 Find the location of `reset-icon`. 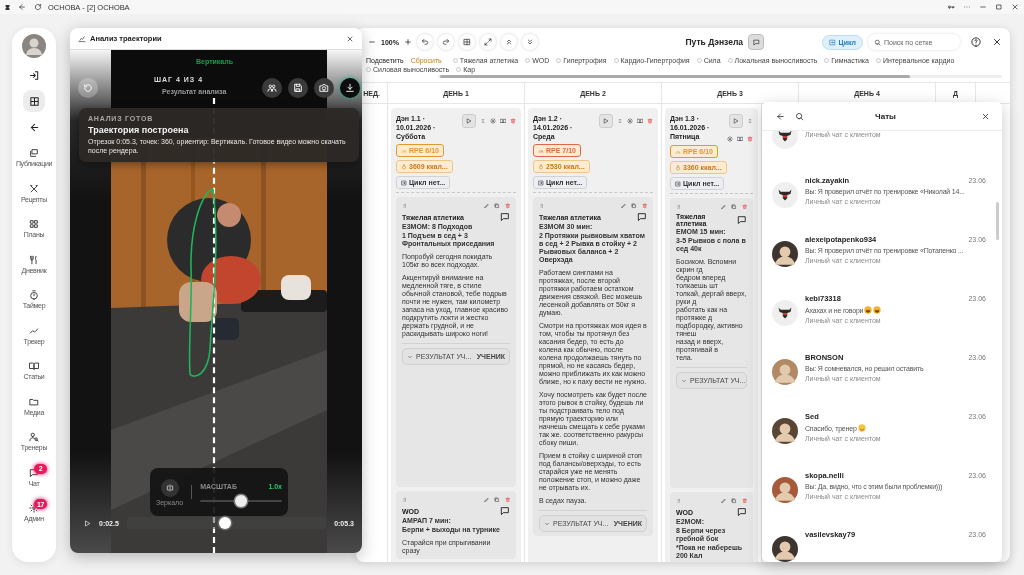

reset-icon is located at coordinates (88, 88).